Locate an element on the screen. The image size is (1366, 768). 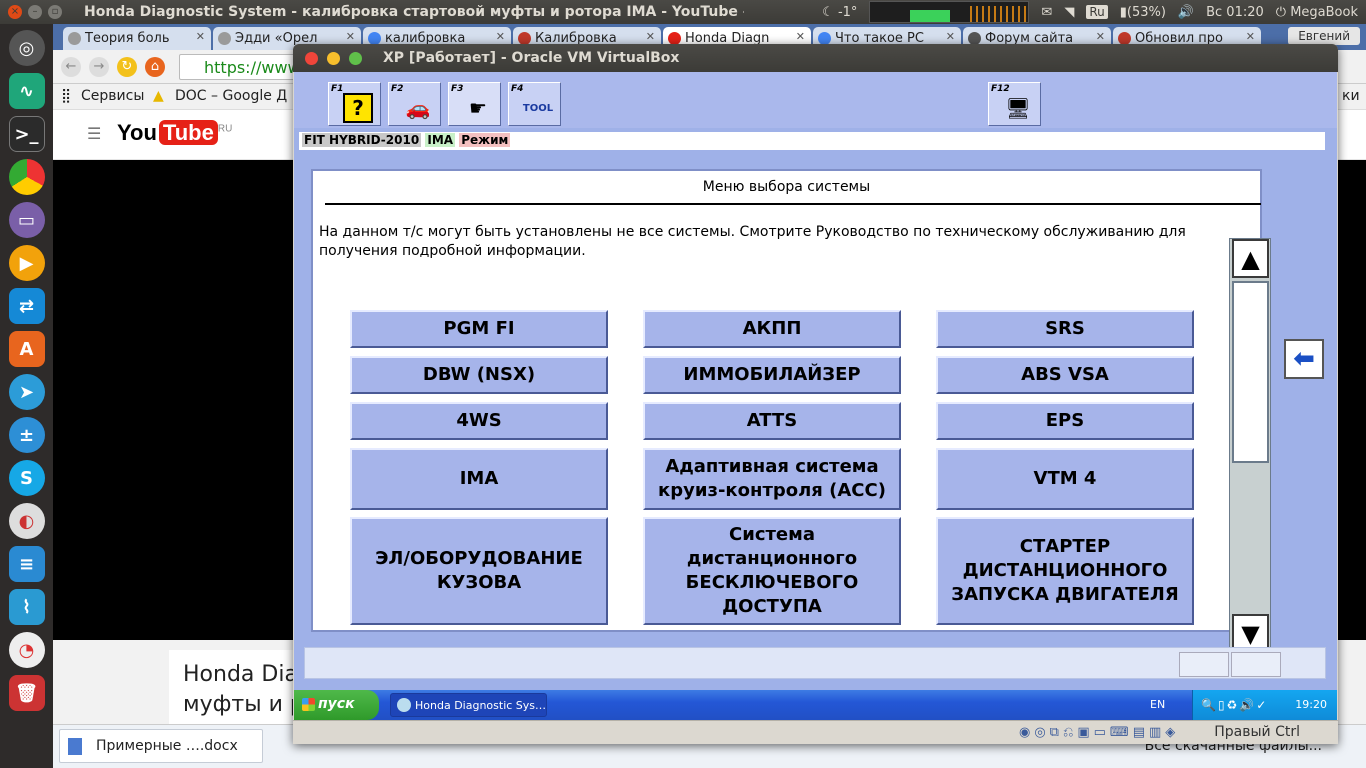
vehicle-model: FIT HYBRID-2010 is located at coordinates (362, 140).